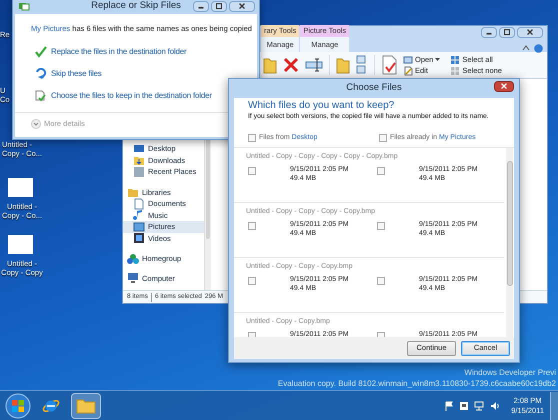 The width and height of the screenshot is (558, 420). What do you see at coordinates (417, 383) in the screenshot?
I see `watermark-text: Evaluation copy. Build 8102.winmain_win8m3.110830-1739.c6caabe60c19db2` at bounding box center [417, 383].